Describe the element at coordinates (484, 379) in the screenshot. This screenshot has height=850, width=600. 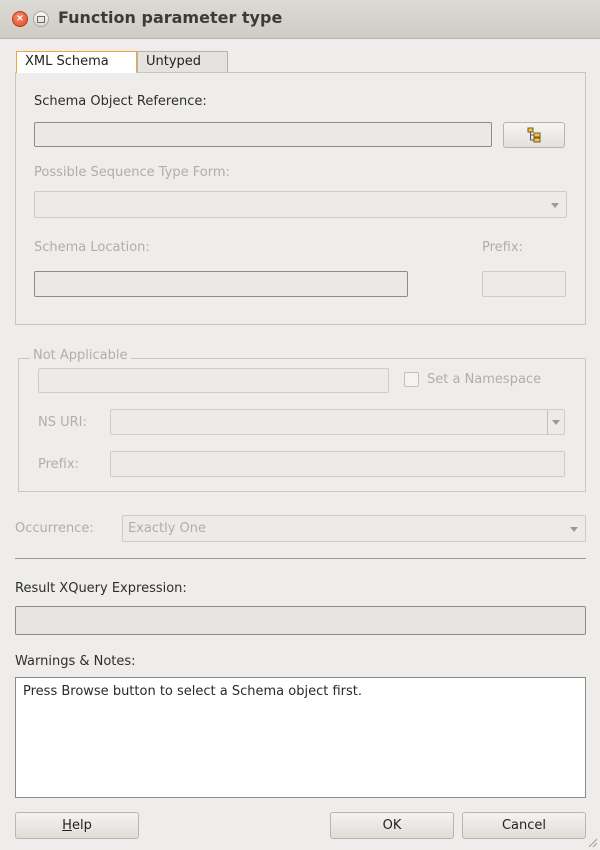
I see `set-namespace-label: Set a Namespace` at that location.